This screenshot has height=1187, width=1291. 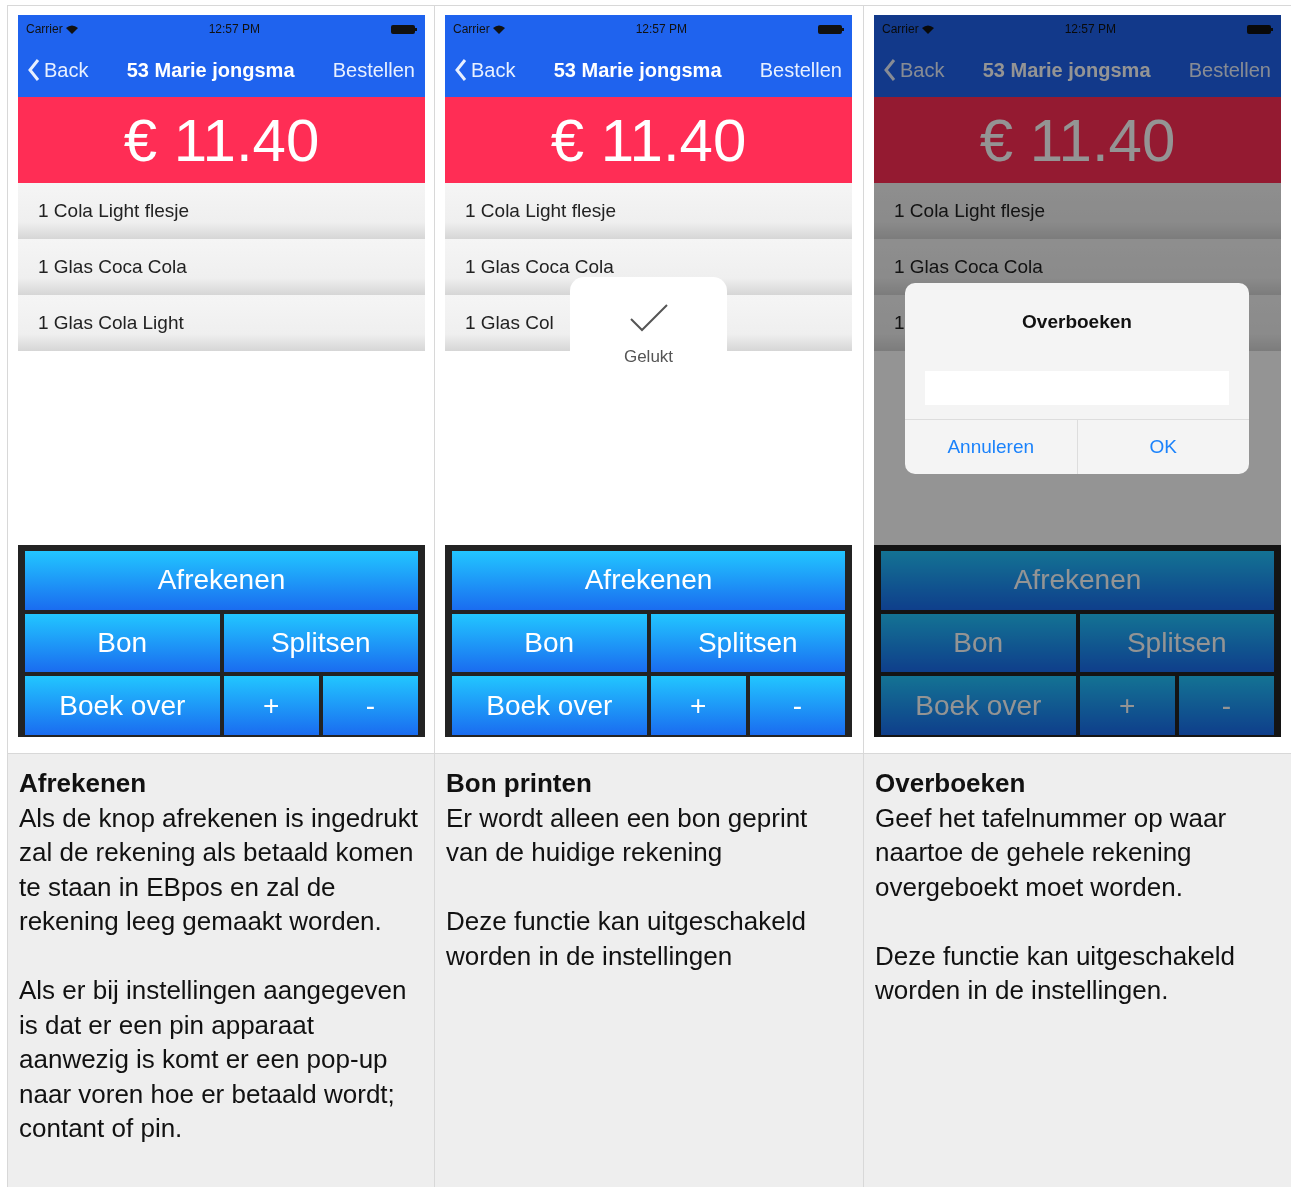 What do you see at coordinates (626, 939) in the screenshot?
I see `description-paragraph: Deze functie kan uitgeschakeld worden in de instellingen` at bounding box center [626, 939].